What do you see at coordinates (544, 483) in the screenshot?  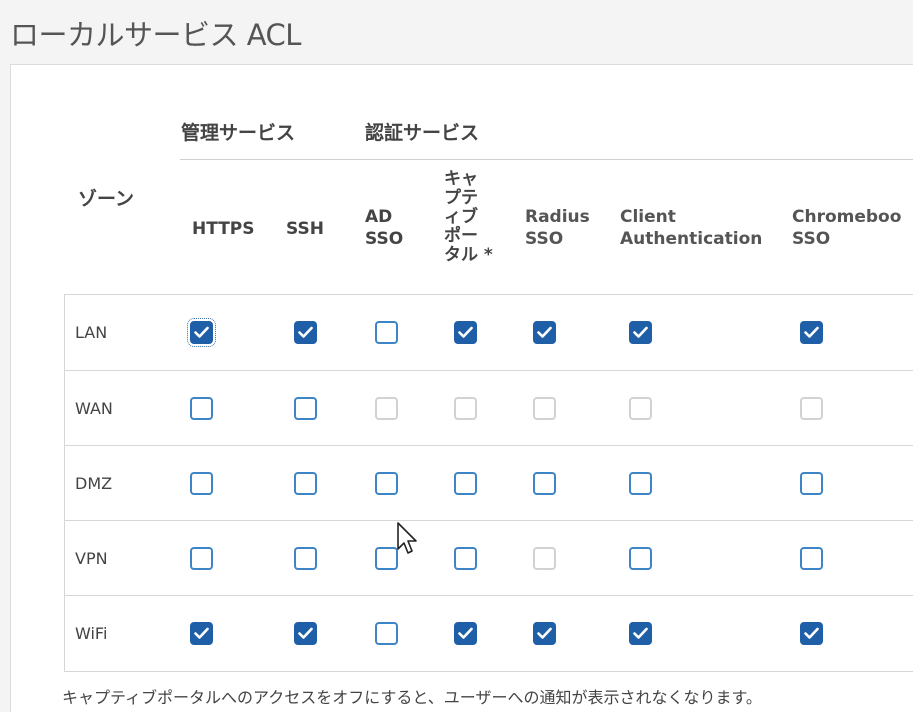 I see `checkbox-dmz-radius-sso` at bounding box center [544, 483].